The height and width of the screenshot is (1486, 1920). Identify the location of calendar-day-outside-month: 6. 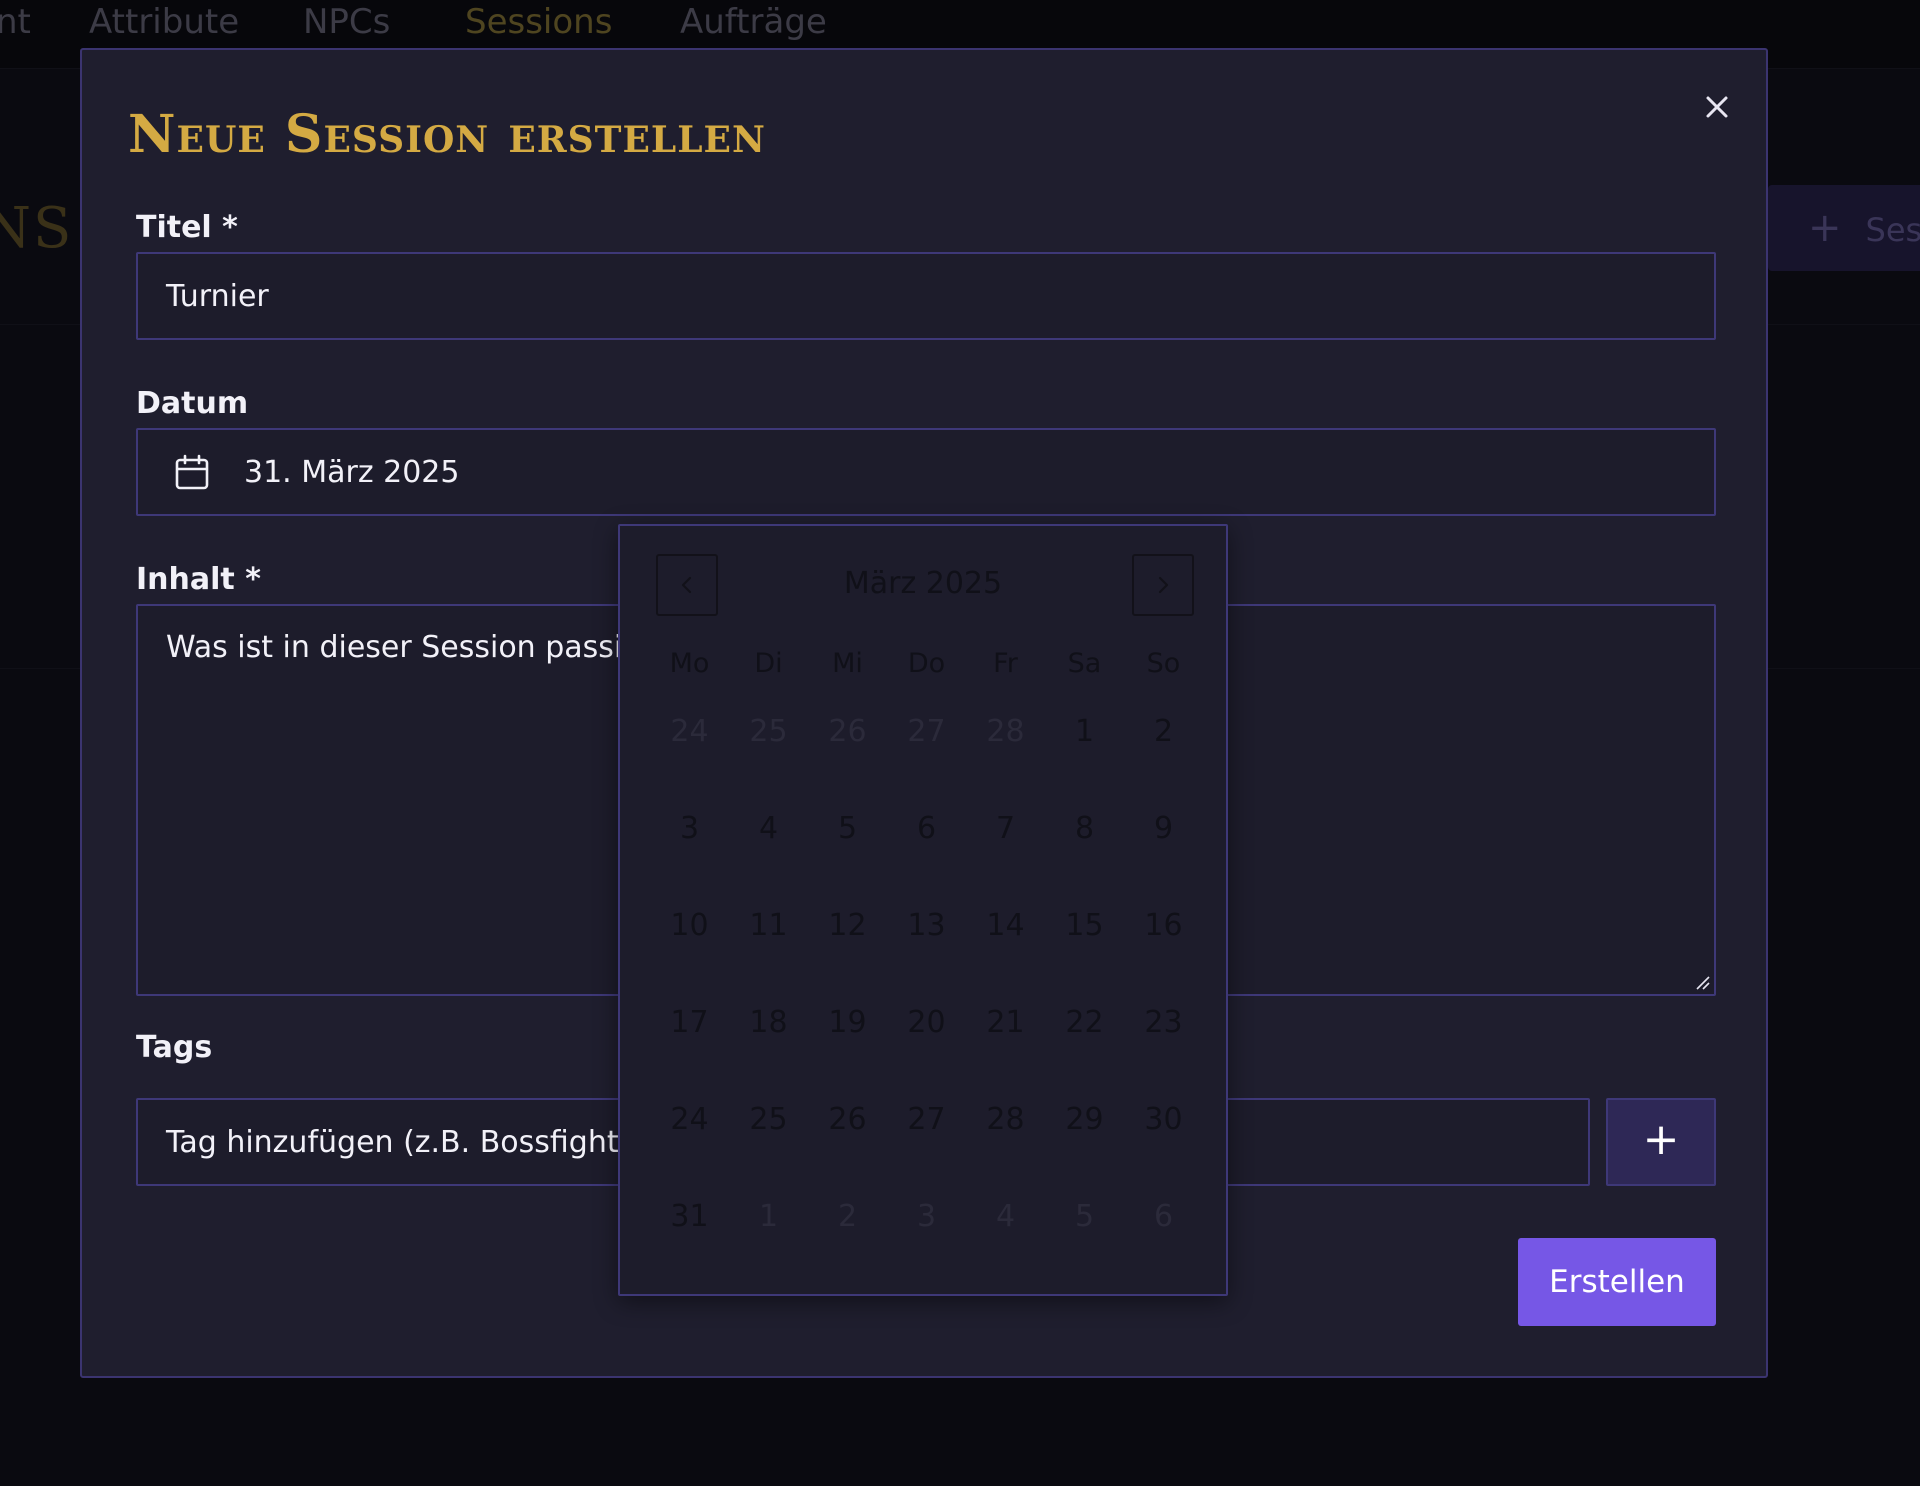
(1163, 1237).